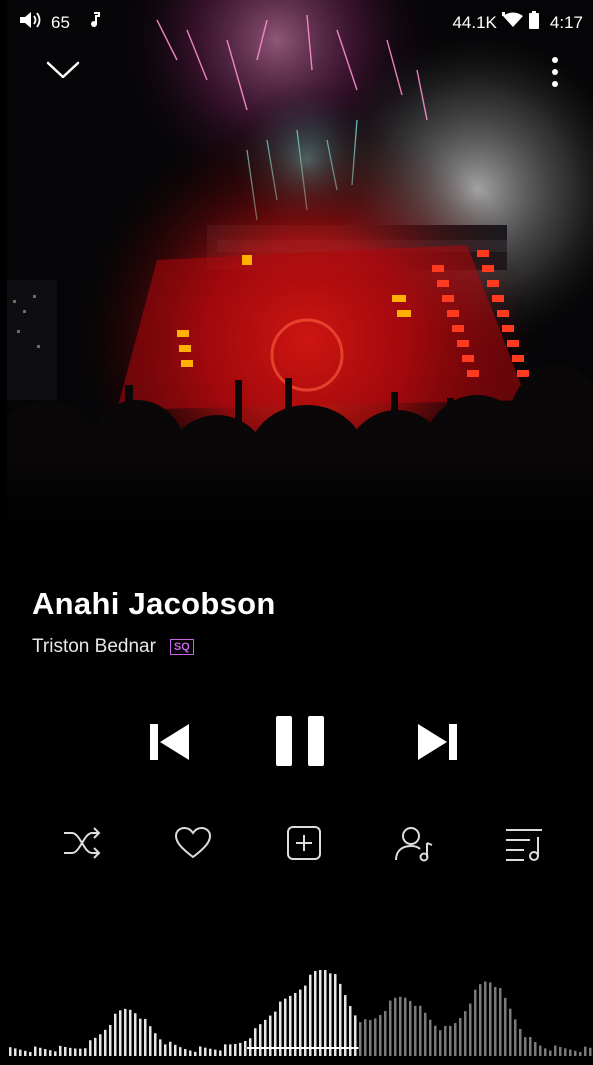 This screenshot has width=593, height=1065. Describe the element at coordinates (474, 22) in the screenshot. I see `sample-rate: 44.1K` at that location.